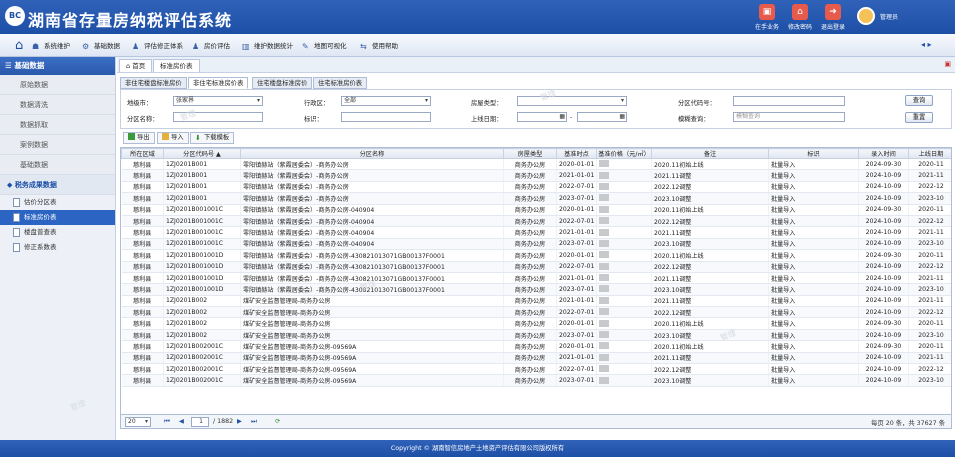 This screenshot has width=955, height=457. Describe the element at coordinates (218, 83) in the screenshot. I see `subtab-nonresidential-standard: 非住宅标准房价表` at that location.